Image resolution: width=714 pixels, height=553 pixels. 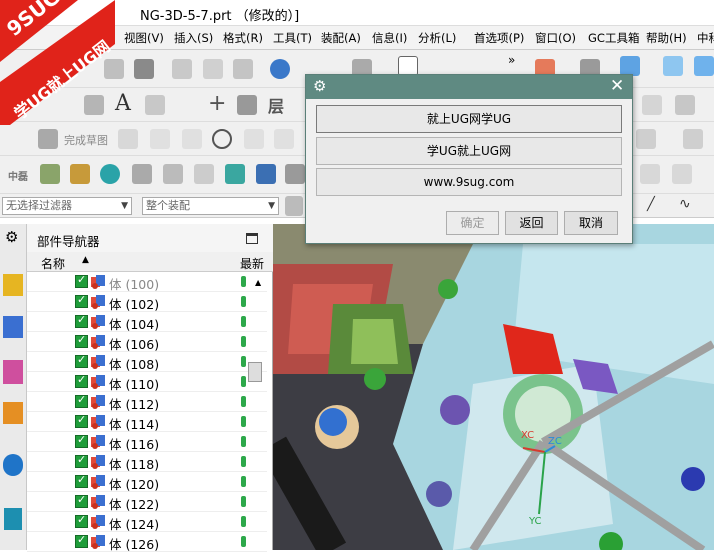 What do you see at coordinates (192, 139) in the screenshot?
I see `arc-icon` at bounding box center [192, 139].